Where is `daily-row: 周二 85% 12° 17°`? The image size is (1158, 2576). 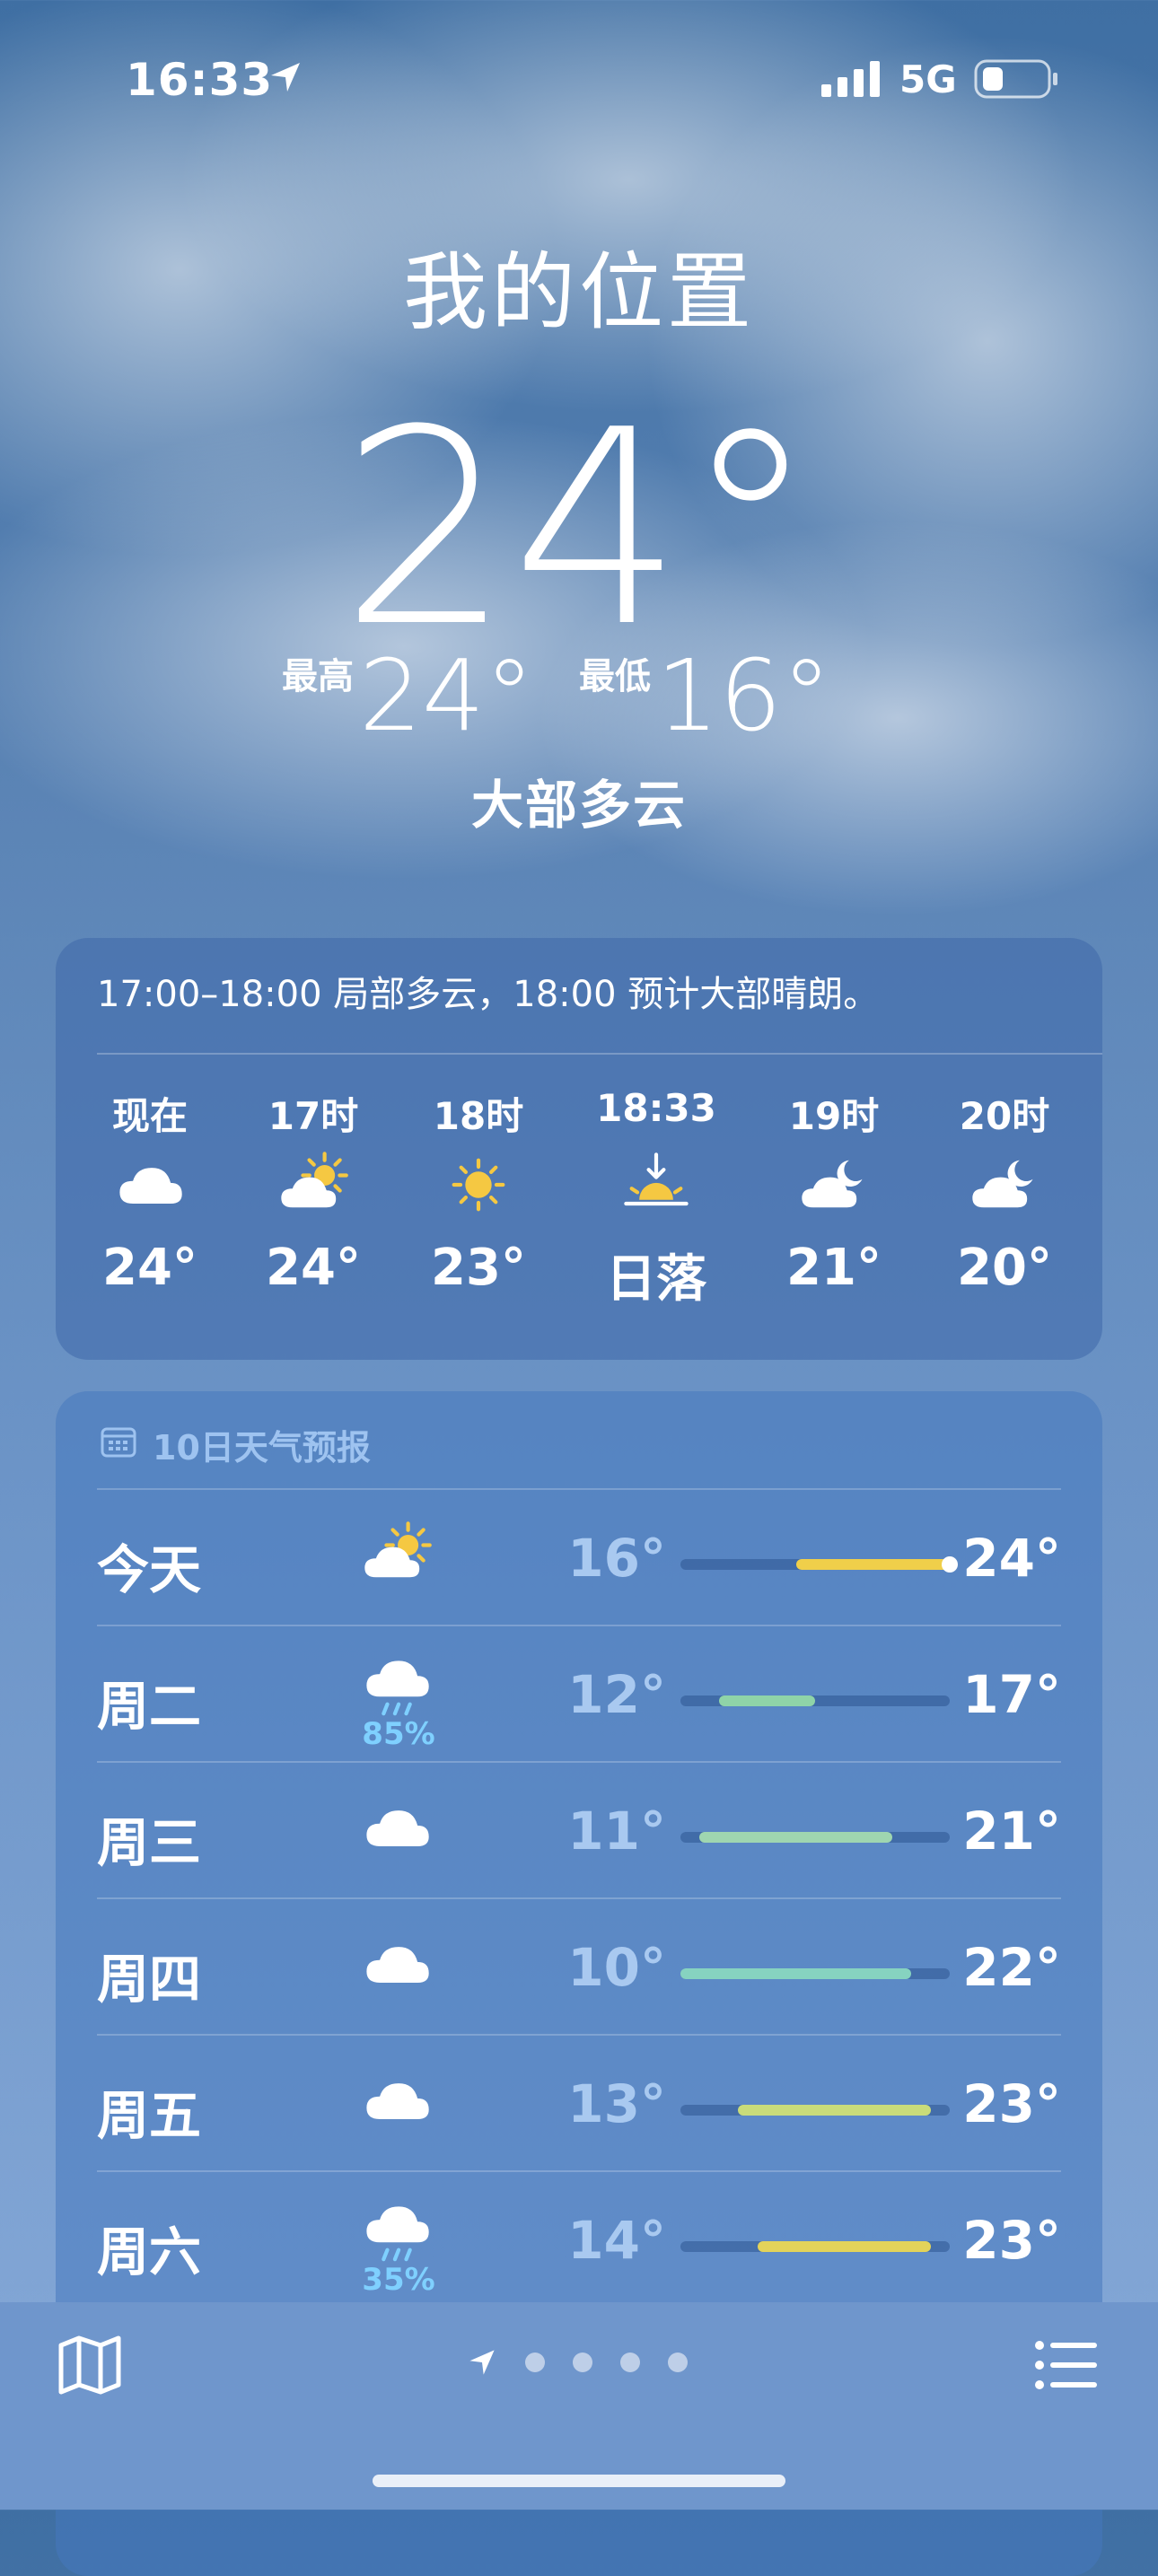
daily-row: 周二 85% 12° 17° is located at coordinates (579, 1694).